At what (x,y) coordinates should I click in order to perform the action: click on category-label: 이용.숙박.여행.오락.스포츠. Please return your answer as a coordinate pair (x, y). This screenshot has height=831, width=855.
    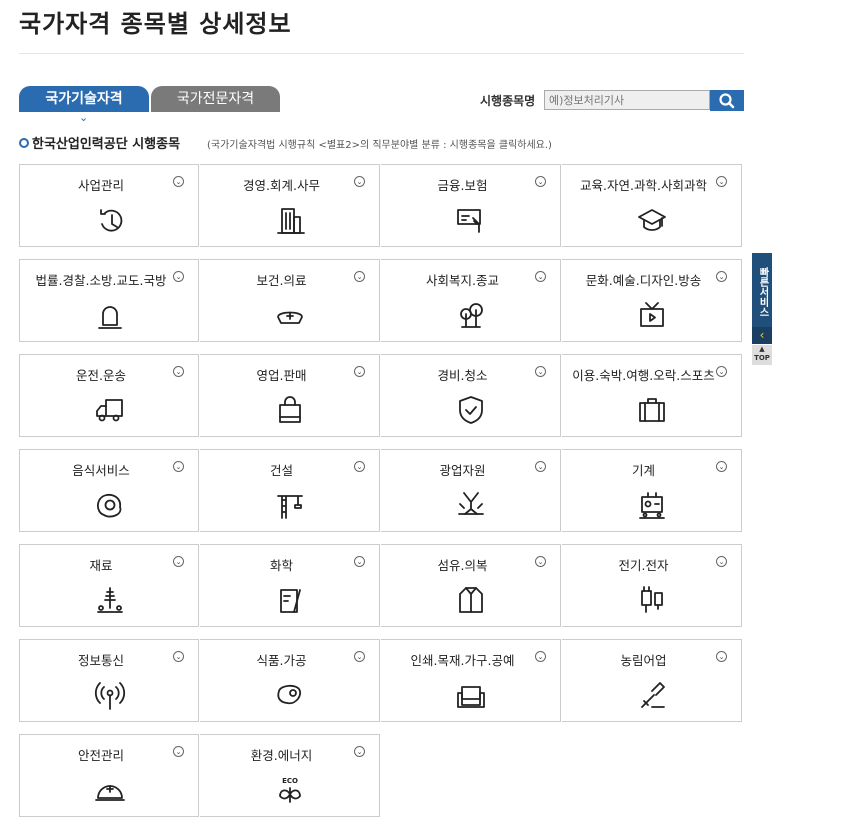
    Looking at the image, I should click on (643, 375).